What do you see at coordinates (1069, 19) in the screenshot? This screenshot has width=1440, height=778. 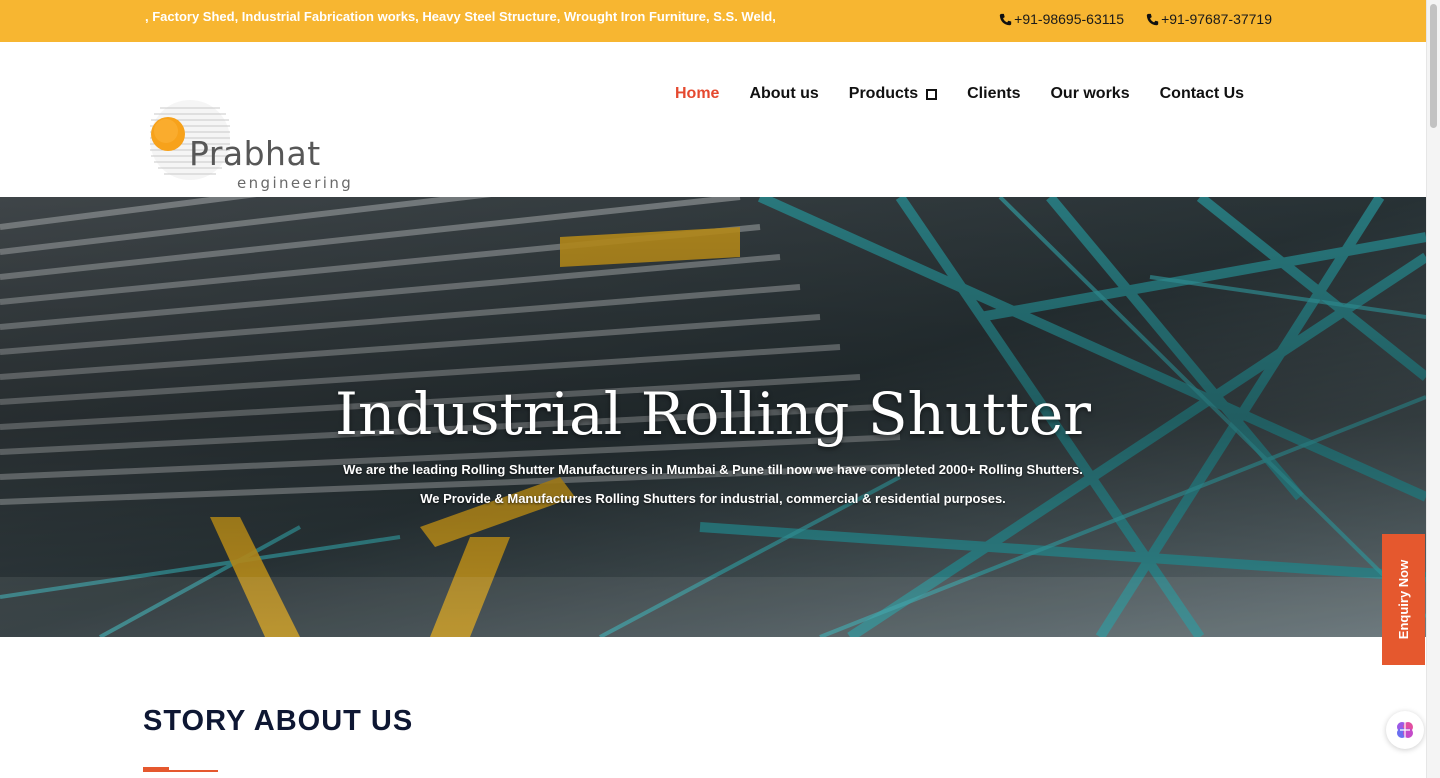 I see `phone-number: +91-98695-63115` at bounding box center [1069, 19].